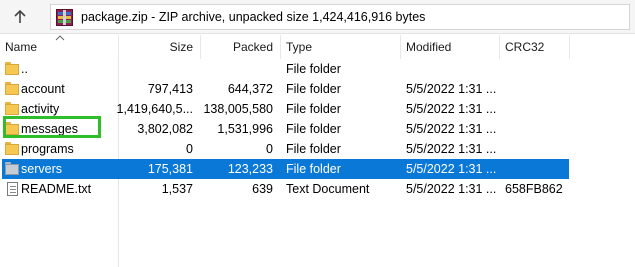 The image size is (635, 267). Describe the element at coordinates (52, 127) in the screenshot. I see `green-highlight-box` at that location.